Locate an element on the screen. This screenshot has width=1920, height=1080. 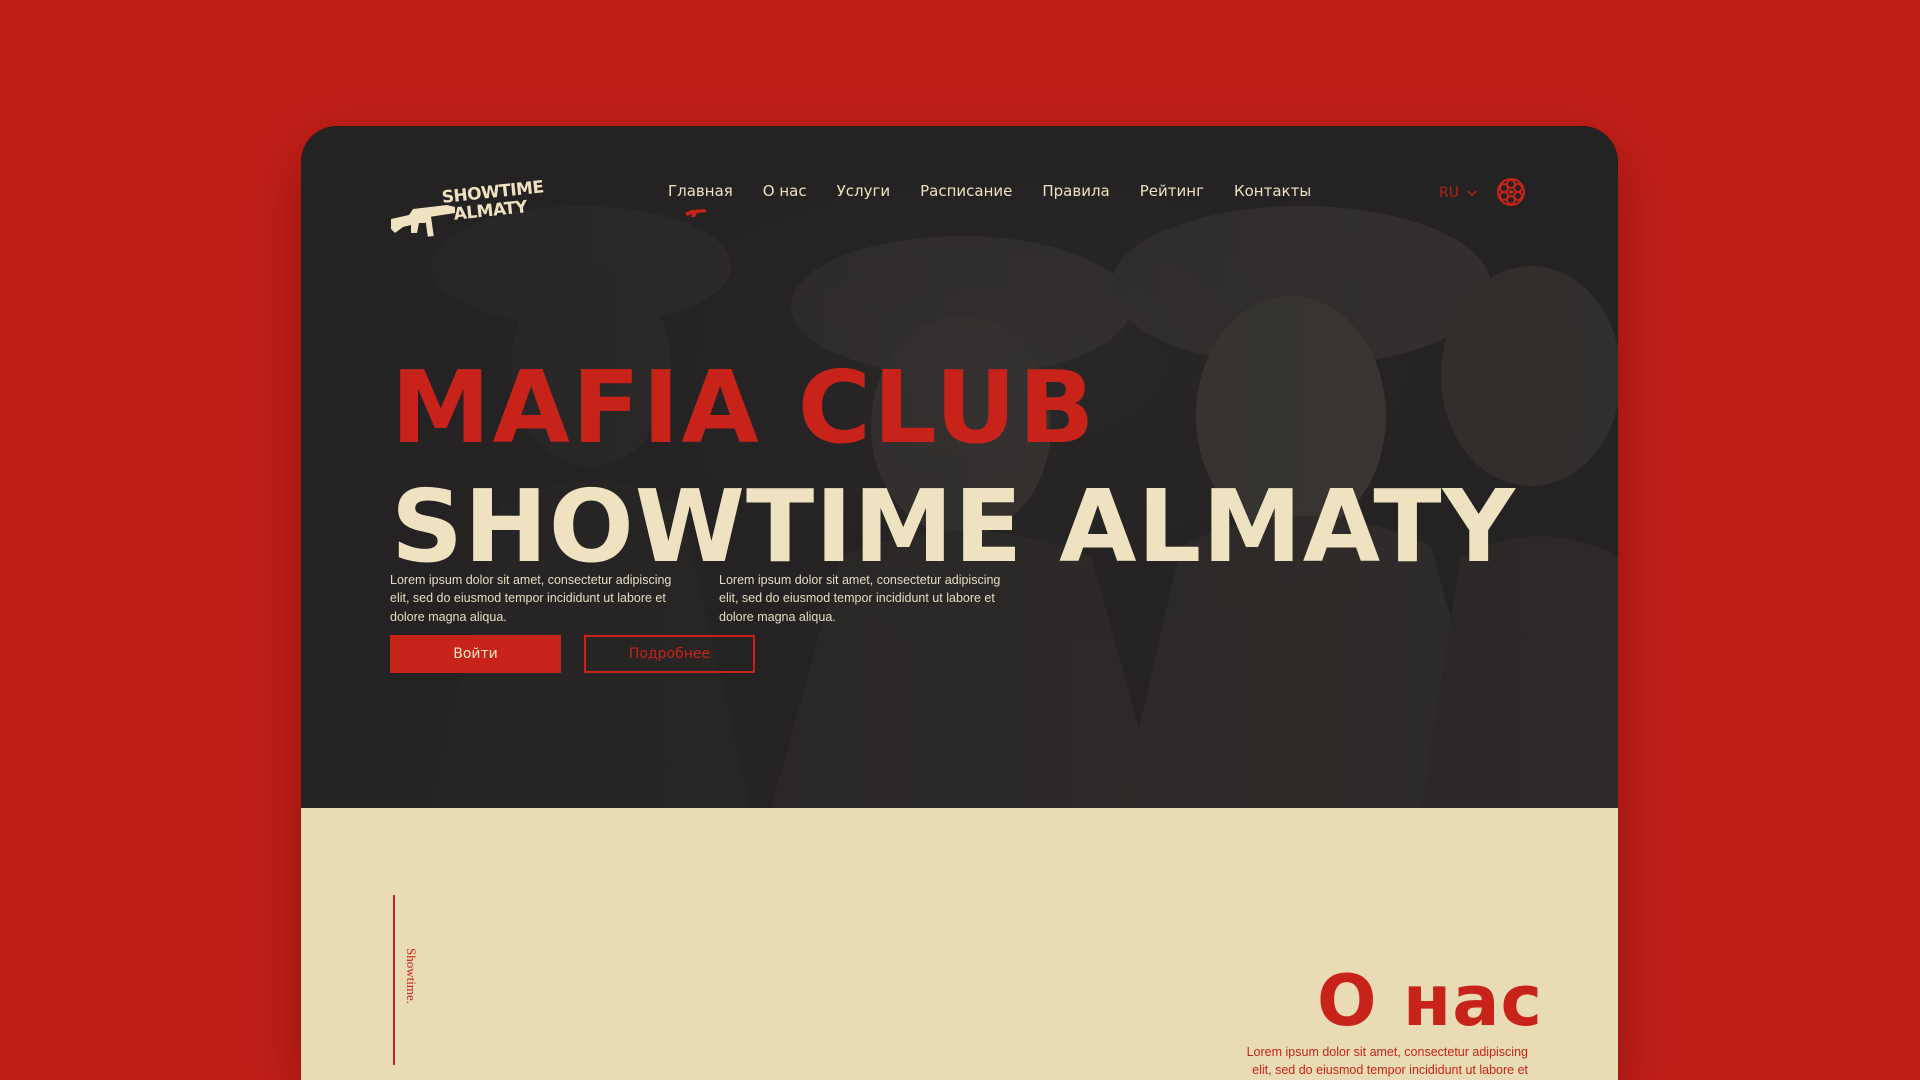
language-selector: RU is located at coordinates (1458, 193).